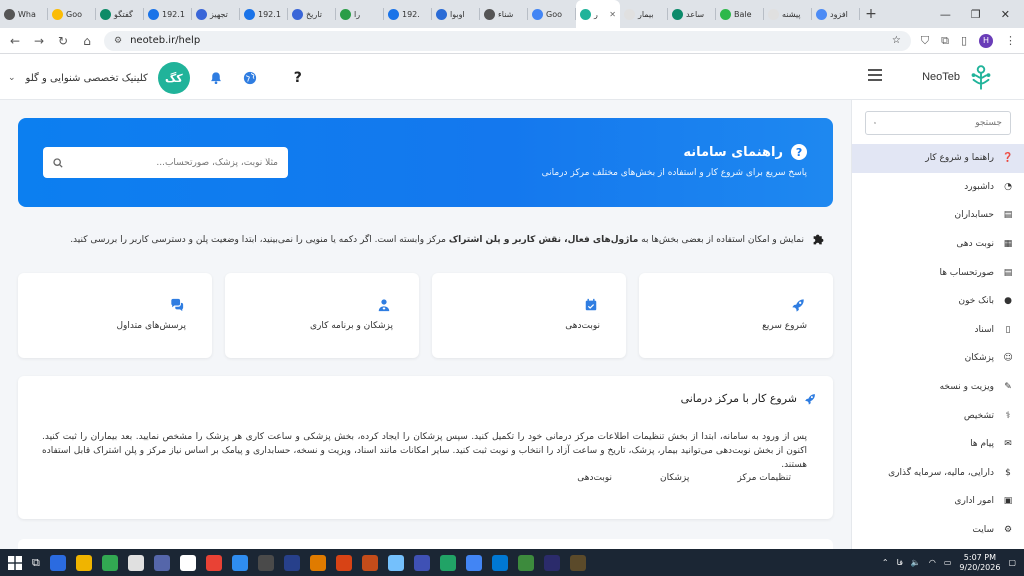 Image resolution: width=1024 pixels, height=576 pixels. Describe the element at coordinates (456, 14) in the screenshot. I see `browser-tab: اوبوا` at that location.